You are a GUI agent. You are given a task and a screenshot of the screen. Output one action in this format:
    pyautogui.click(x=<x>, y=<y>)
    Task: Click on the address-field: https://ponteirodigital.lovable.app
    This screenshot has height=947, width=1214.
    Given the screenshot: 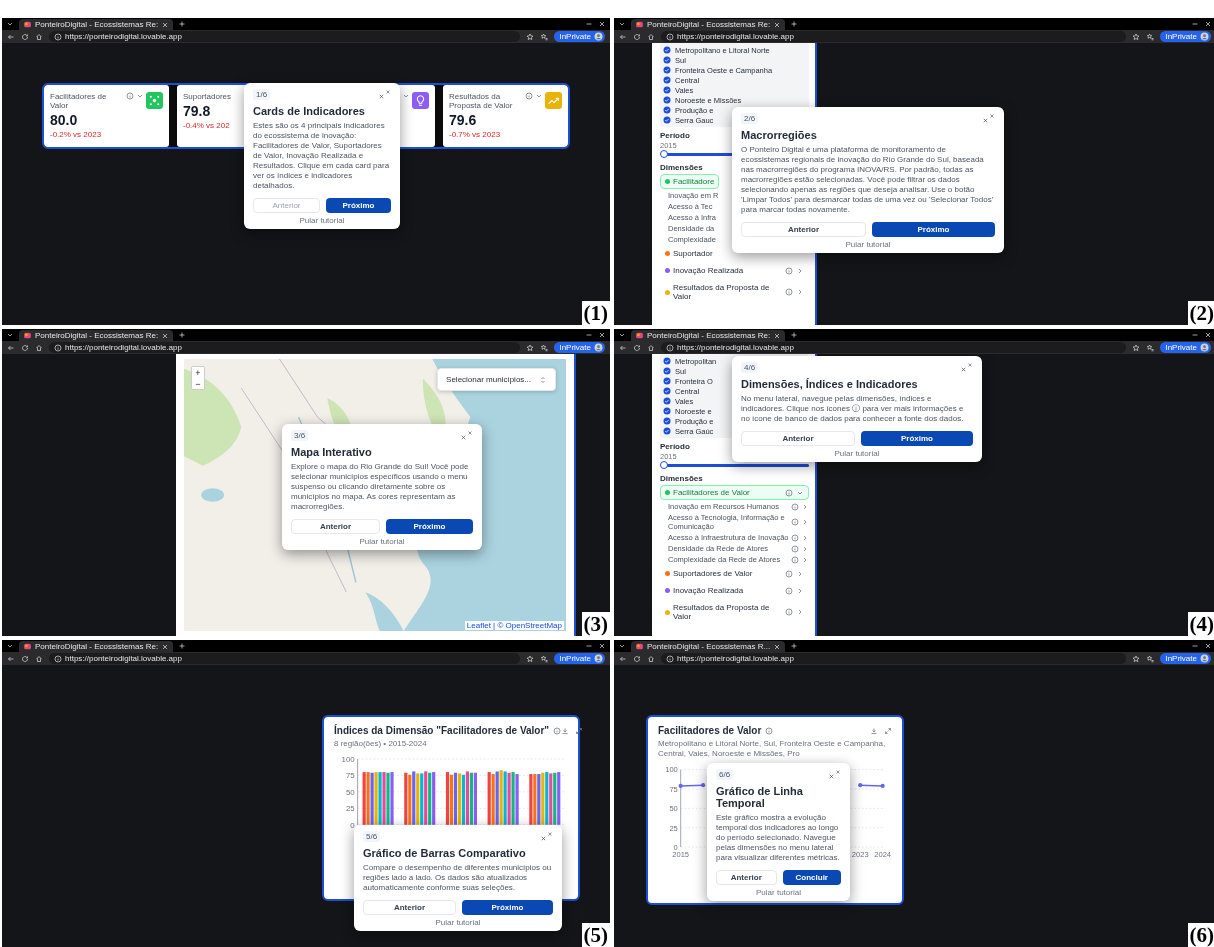 What is the action you would take?
    pyautogui.click(x=285, y=36)
    